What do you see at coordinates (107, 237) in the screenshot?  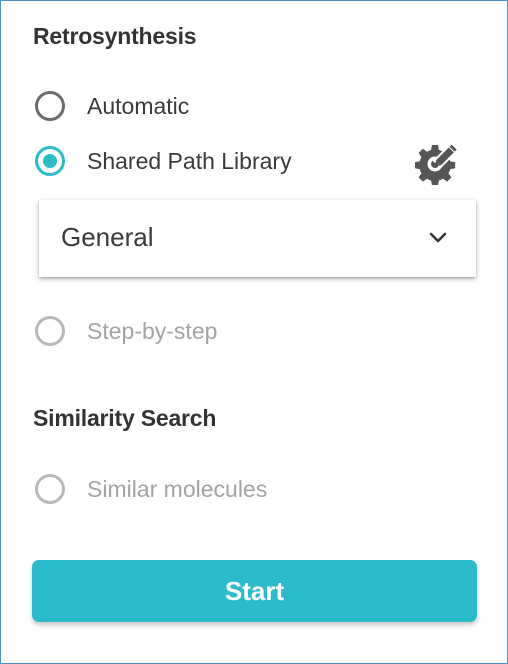 I see `library-select-value: General` at bounding box center [107, 237].